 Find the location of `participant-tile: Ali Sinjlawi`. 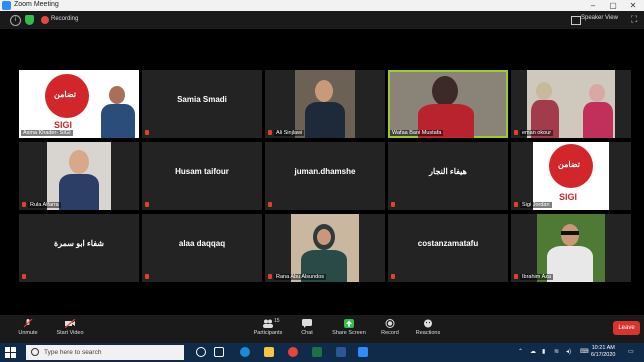

participant-tile: Ali Sinjlawi is located at coordinates (325, 104).